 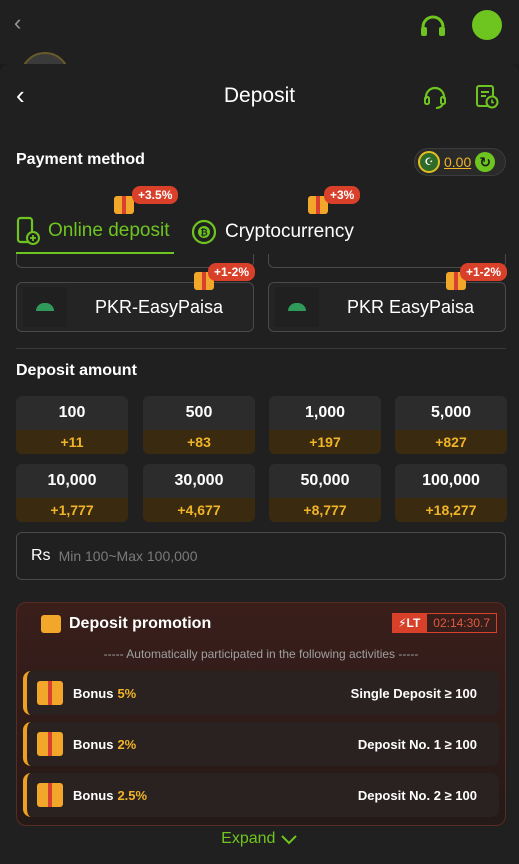 What do you see at coordinates (261, 556) in the screenshot?
I see `amount-input: Rs Min 100~Max 100,000` at bounding box center [261, 556].